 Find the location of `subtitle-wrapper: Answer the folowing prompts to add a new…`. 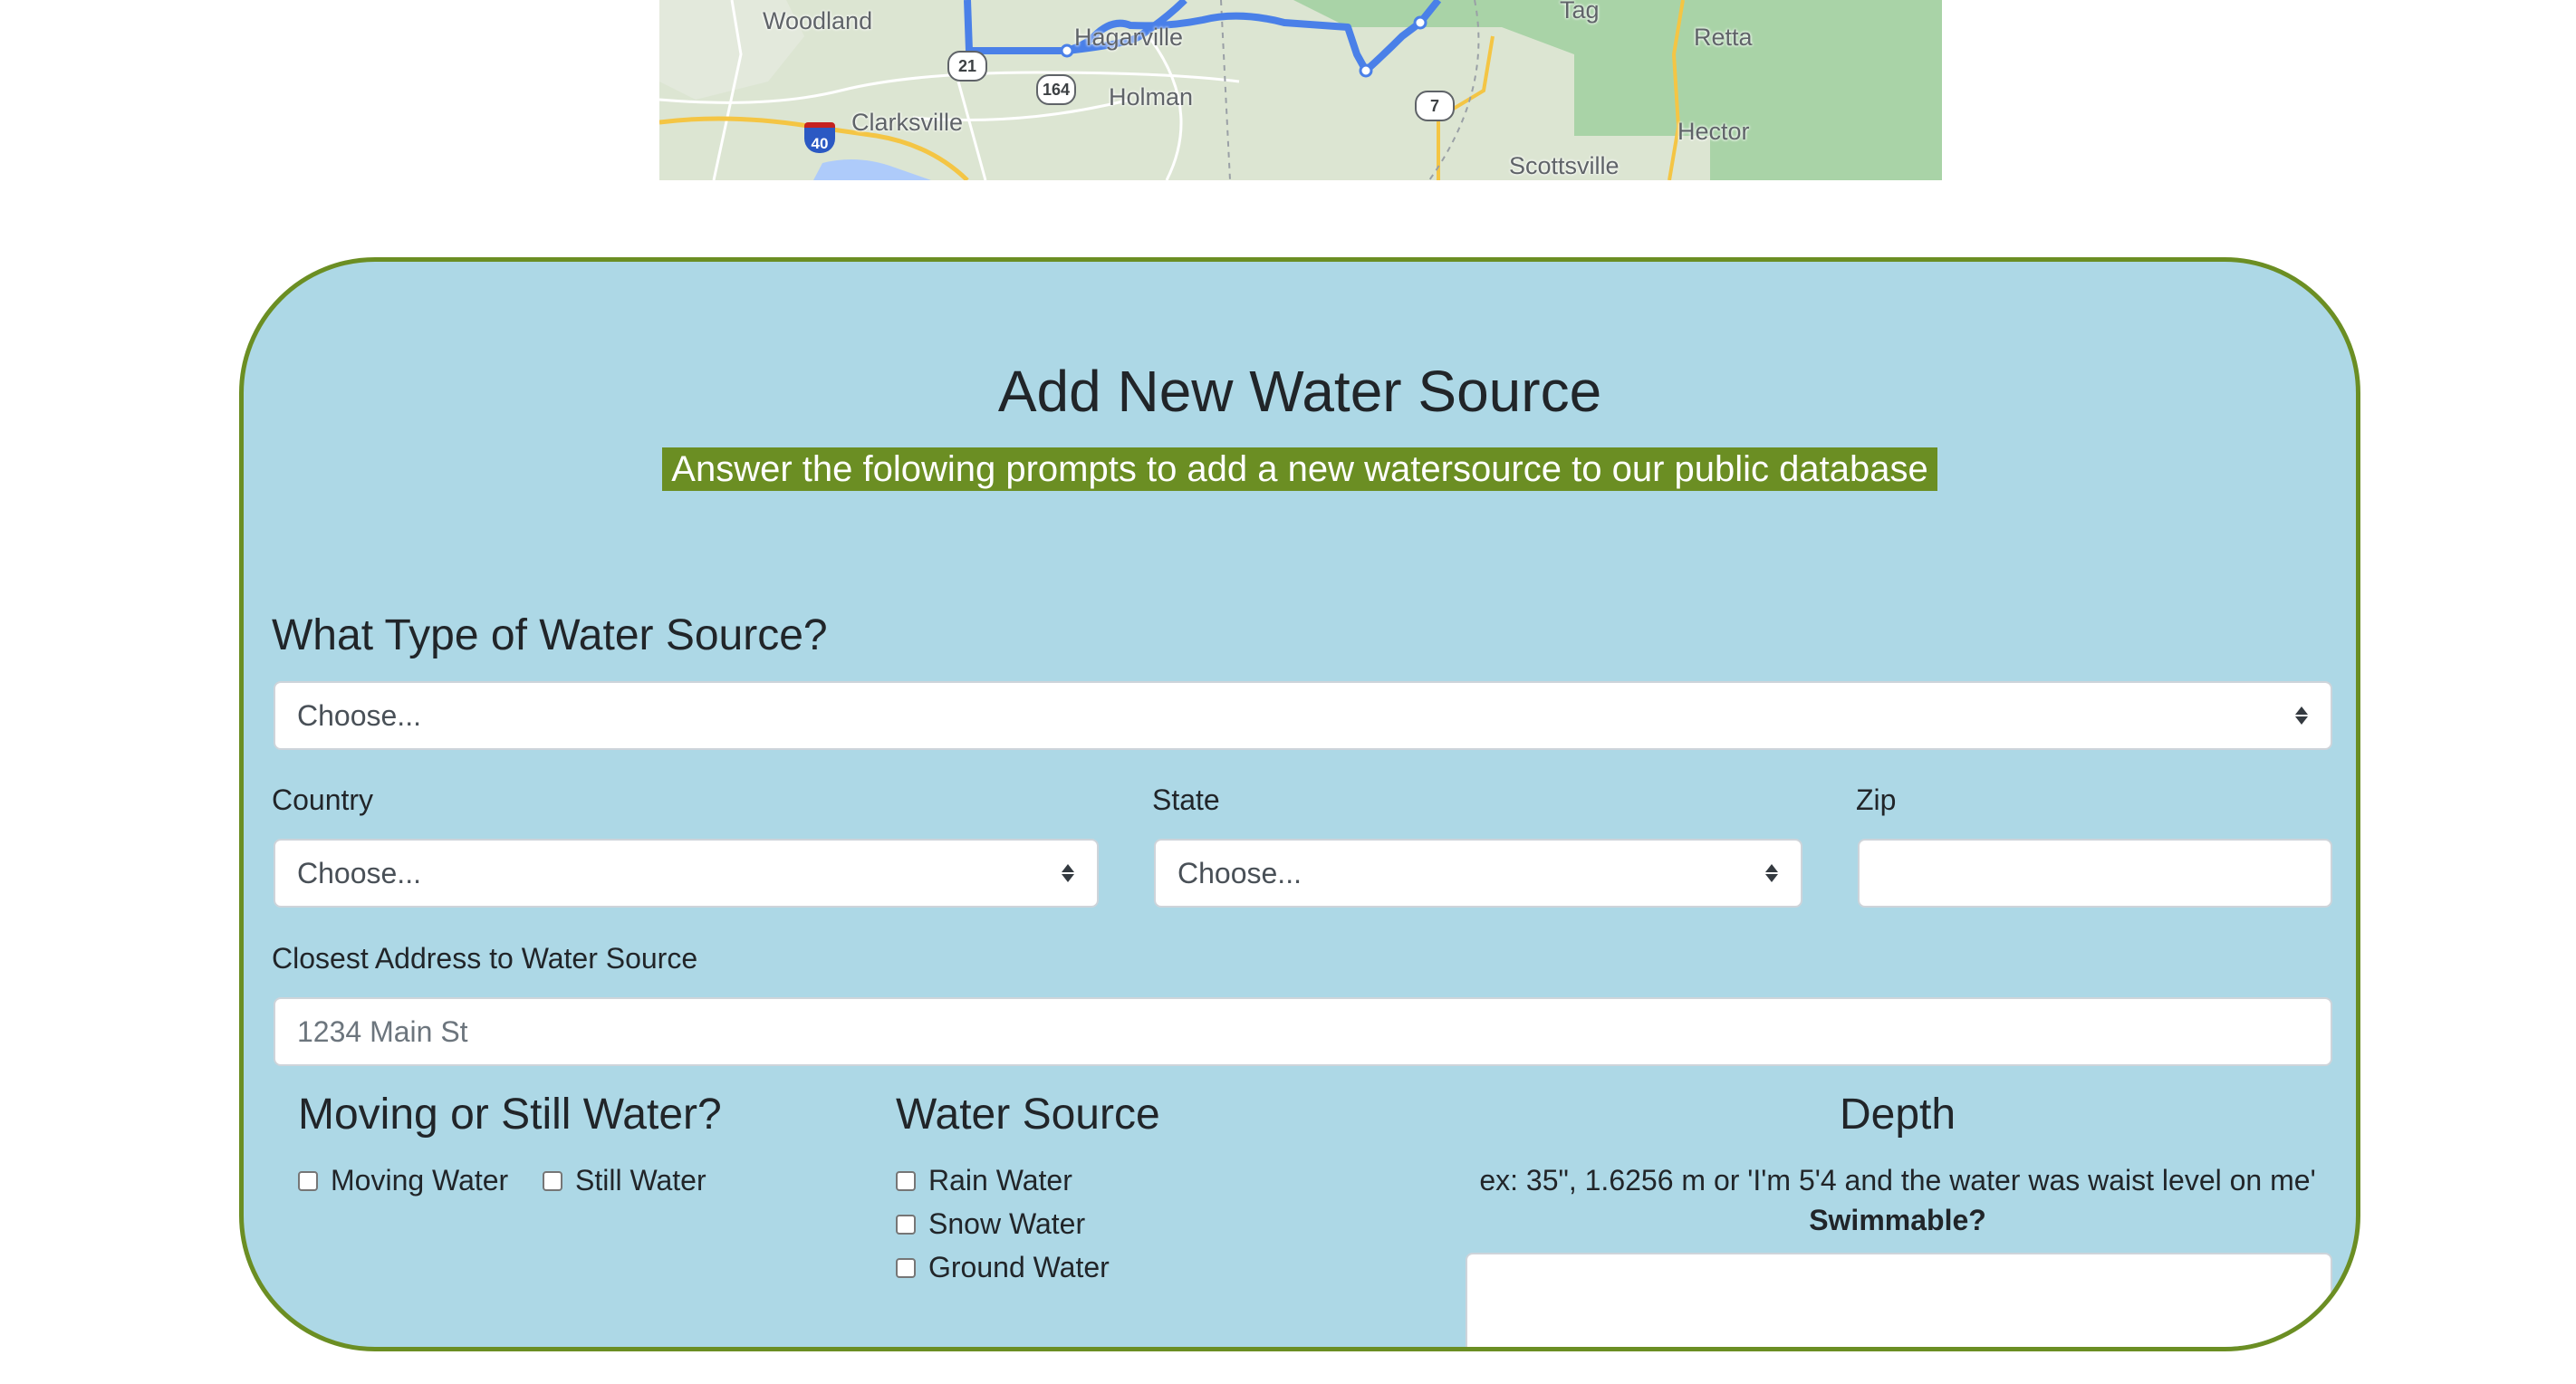

subtitle-wrapper: Answer the folowing prompts to add a new… is located at coordinates (1300, 469).